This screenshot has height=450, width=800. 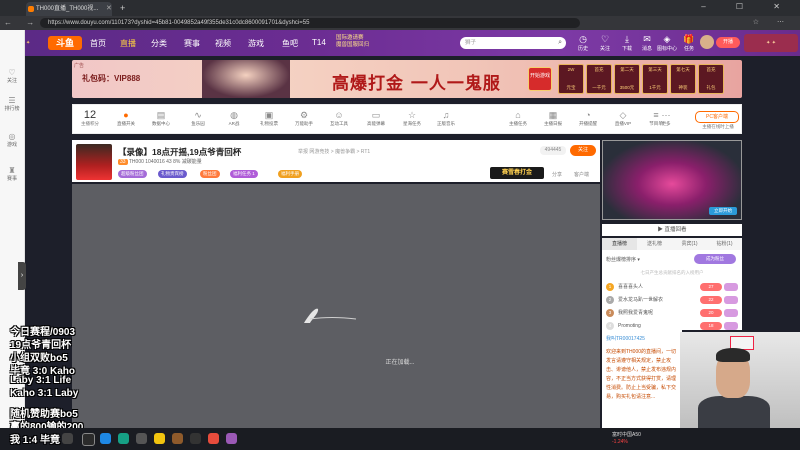 What do you see at coordinates (582, 49) in the screenshot?
I see `history-label: 历史` at bounding box center [582, 49].